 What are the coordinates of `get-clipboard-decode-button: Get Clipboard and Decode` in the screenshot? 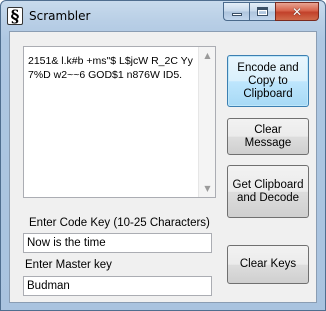 It's located at (268, 191).